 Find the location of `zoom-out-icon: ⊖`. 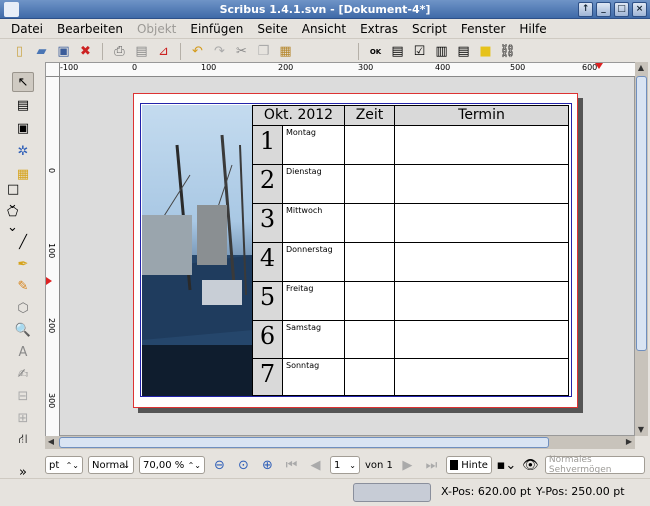

zoom-out-icon: ⊖ is located at coordinates (219, 465).